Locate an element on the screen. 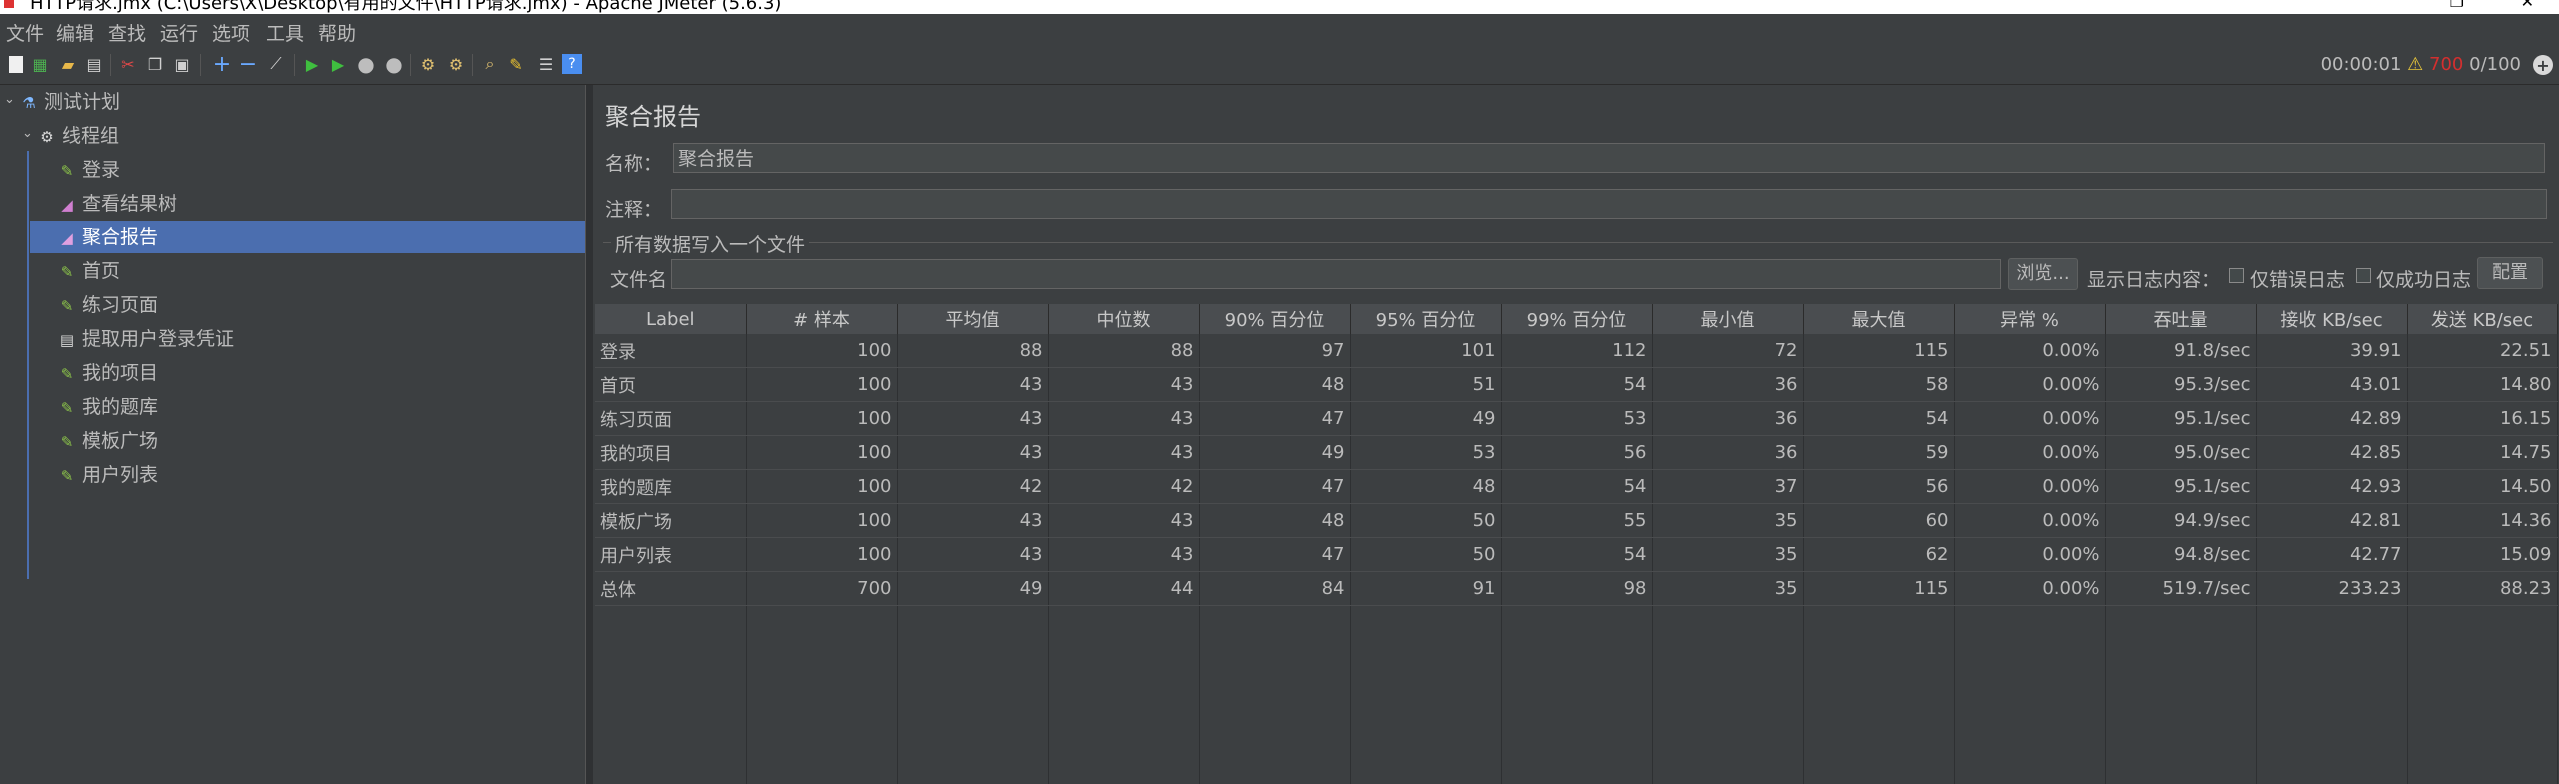  menu-edit: 编辑 is located at coordinates (75, 32).